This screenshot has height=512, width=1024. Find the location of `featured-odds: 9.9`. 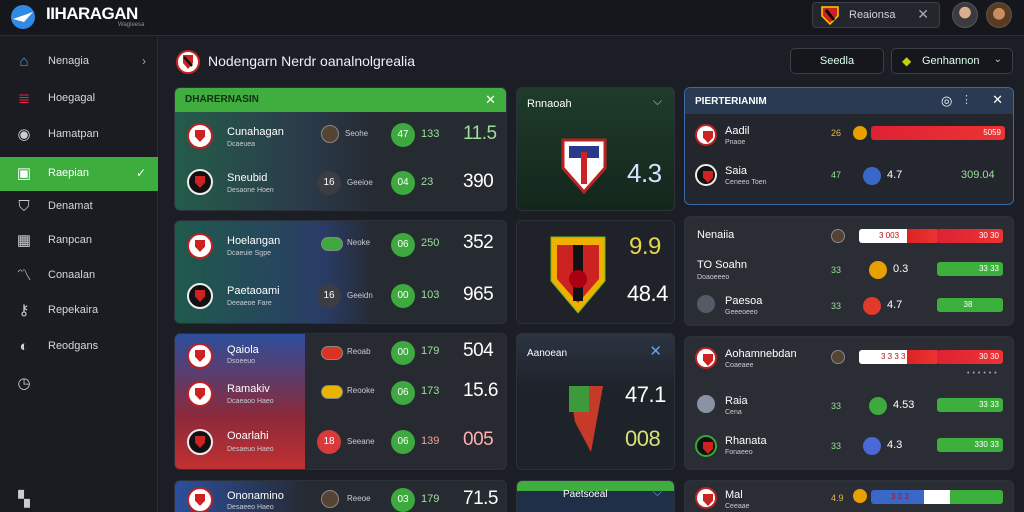

featured-odds: 9.9 is located at coordinates (645, 247).